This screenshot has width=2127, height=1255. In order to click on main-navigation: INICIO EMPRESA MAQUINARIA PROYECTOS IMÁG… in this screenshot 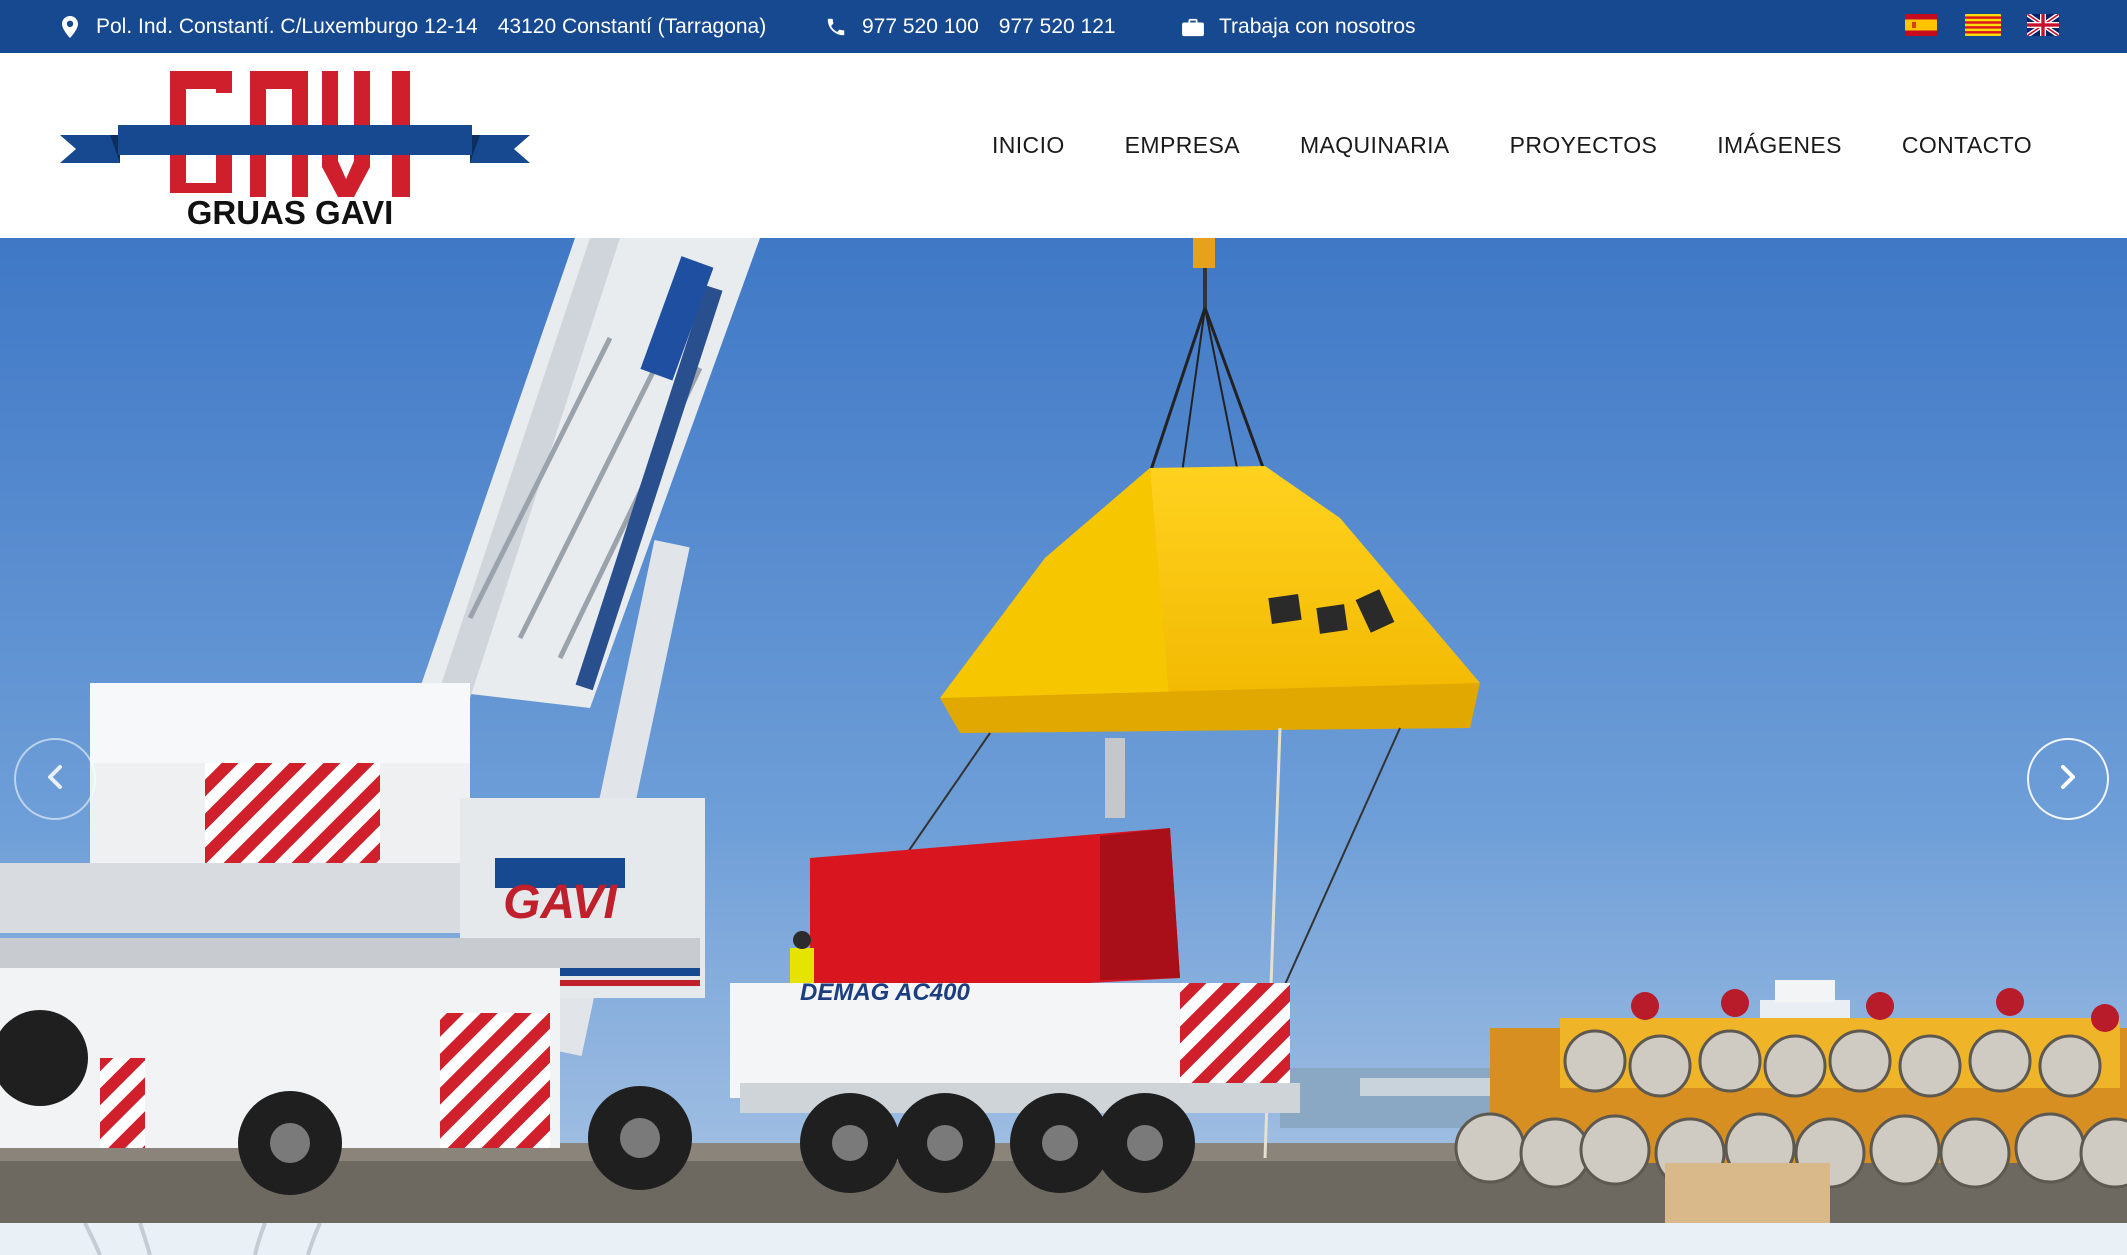, I will do `click(1512, 145)`.